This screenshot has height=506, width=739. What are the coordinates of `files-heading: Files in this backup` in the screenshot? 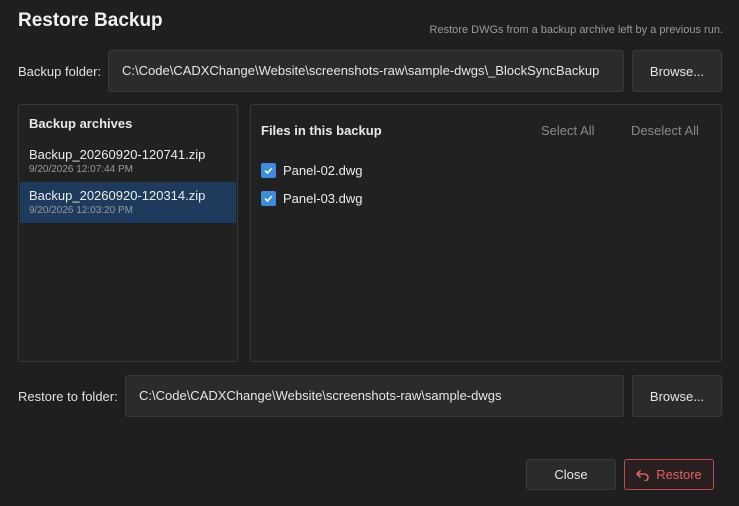 It's located at (321, 130).